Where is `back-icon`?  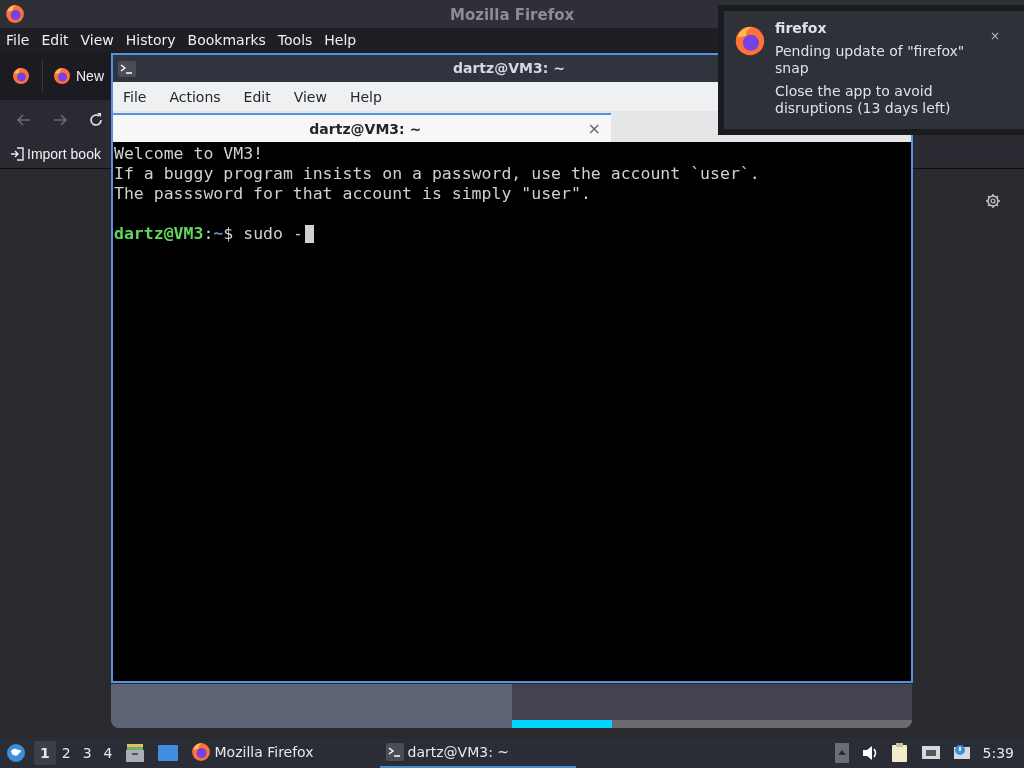
back-icon is located at coordinates (24, 120).